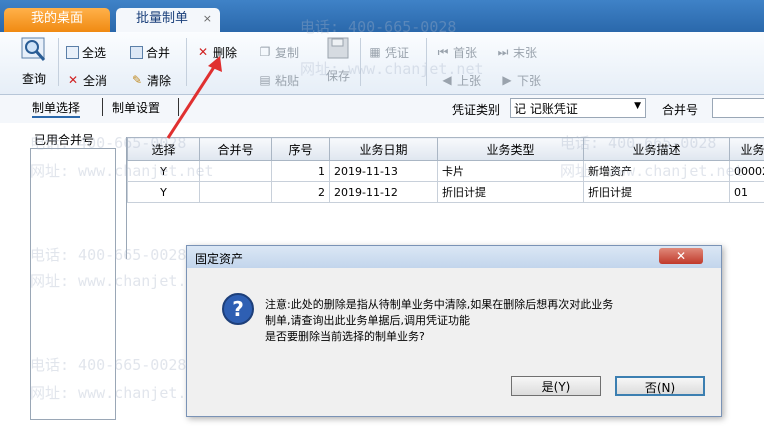 Image resolution: width=764 pixels, height=431 pixels. I want to click on select-all-button: 全选, so click(86, 52).